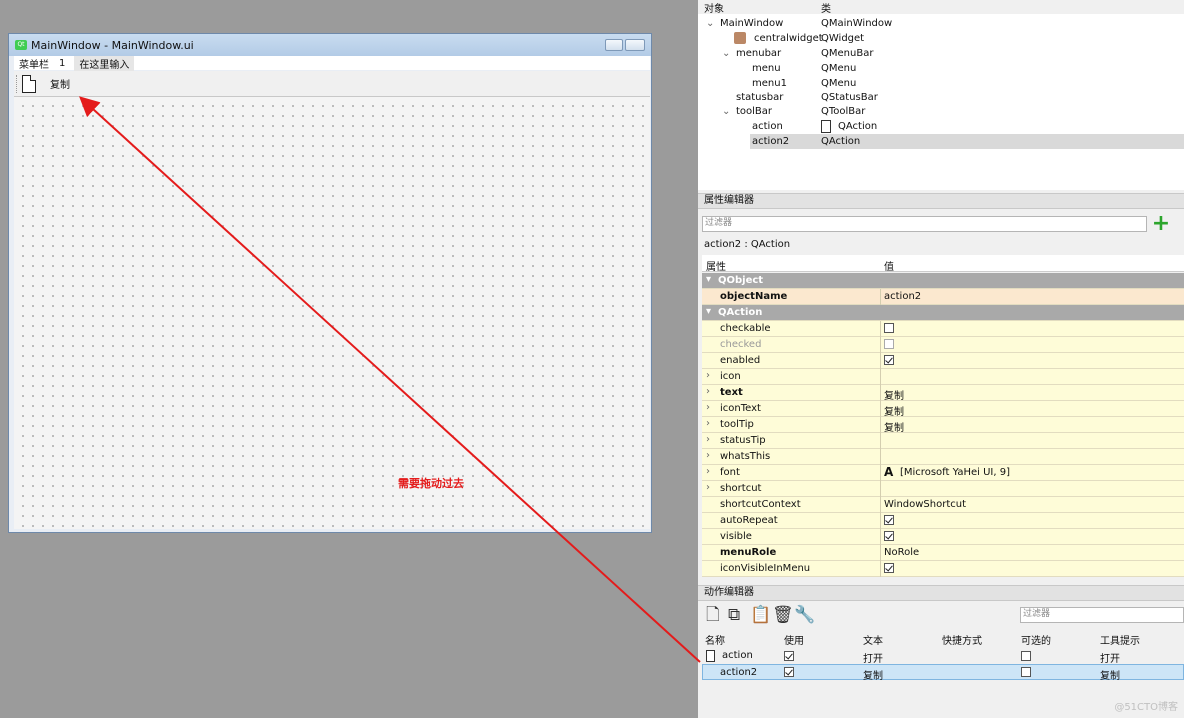 The height and width of the screenshot is (718, 1184). I want to click on minimize-button, so click(614, 45).